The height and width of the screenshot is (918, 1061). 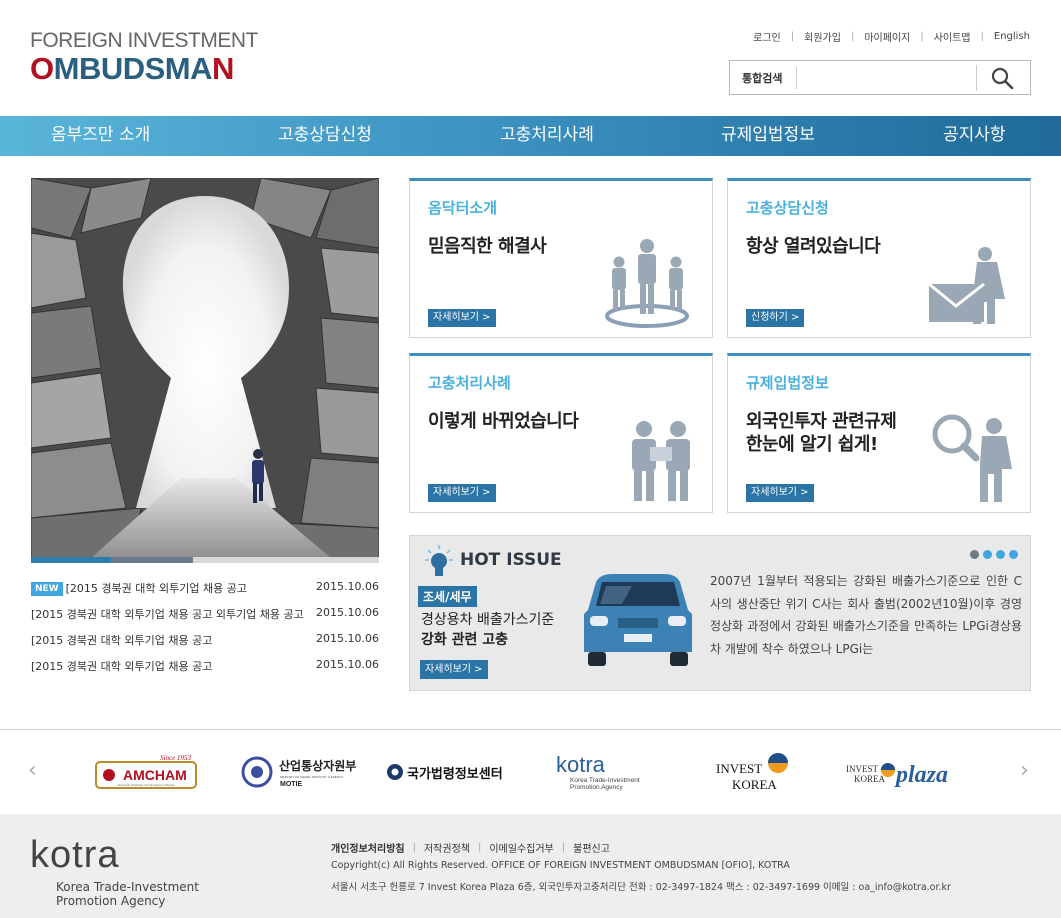 I want to click on report-link: 불편신고, so click(x=591, y=847).